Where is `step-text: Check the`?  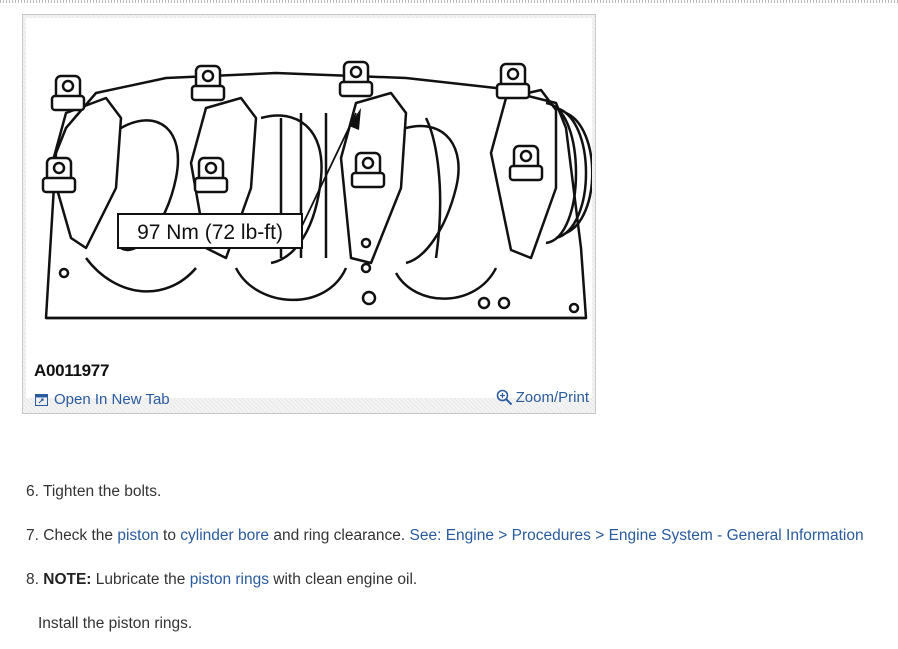
step-text: Check the is located at coordinates (78, 535).